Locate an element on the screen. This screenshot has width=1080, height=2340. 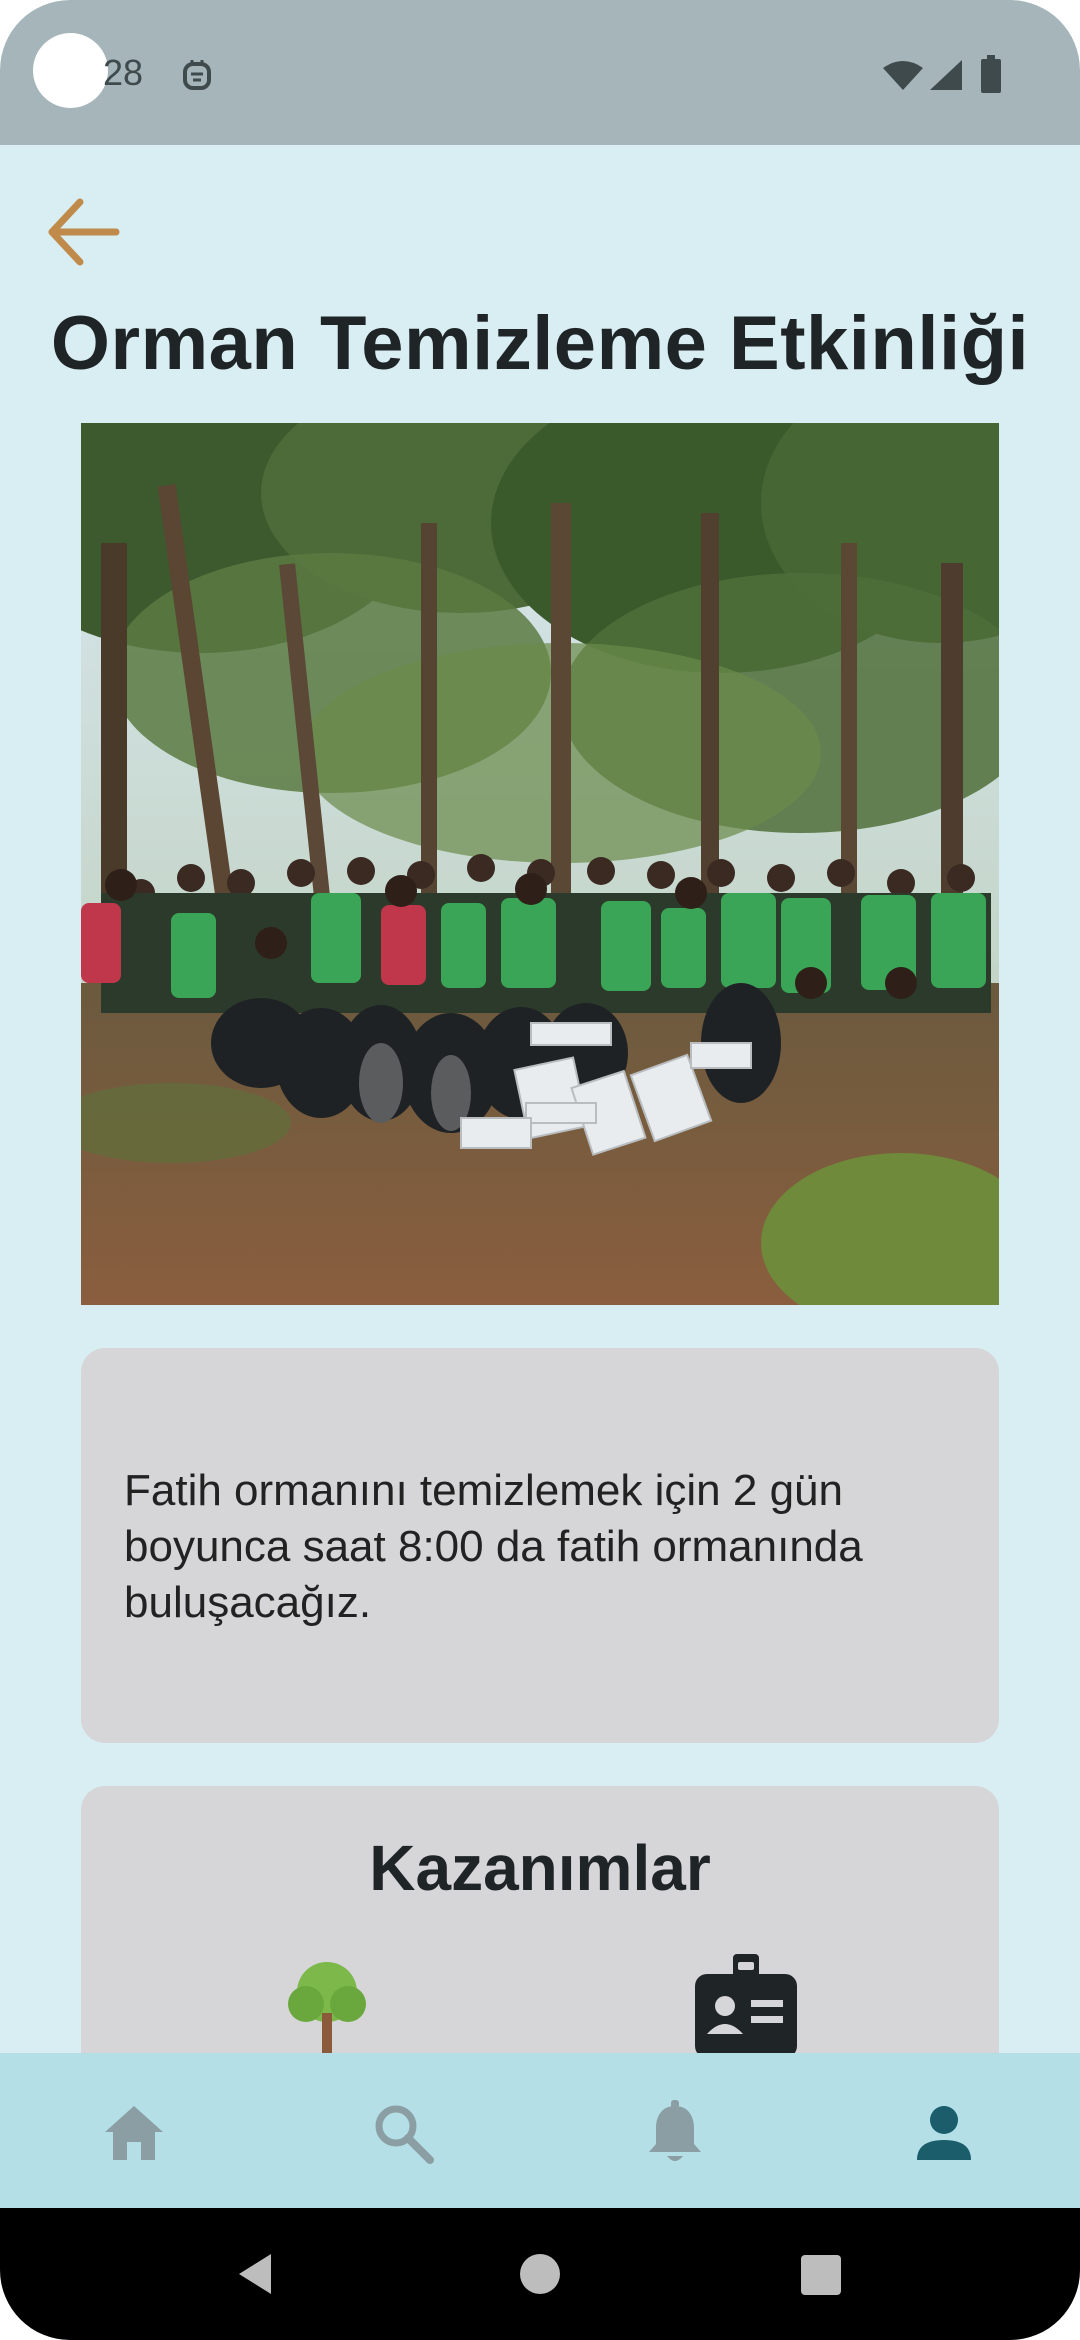
wifi-icon is located at coordinates (903, 75).